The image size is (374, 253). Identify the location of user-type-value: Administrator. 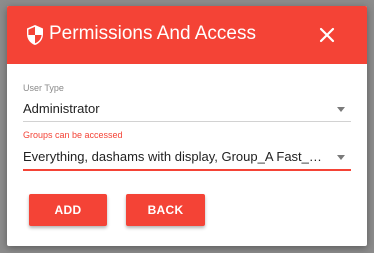
(61, 108).